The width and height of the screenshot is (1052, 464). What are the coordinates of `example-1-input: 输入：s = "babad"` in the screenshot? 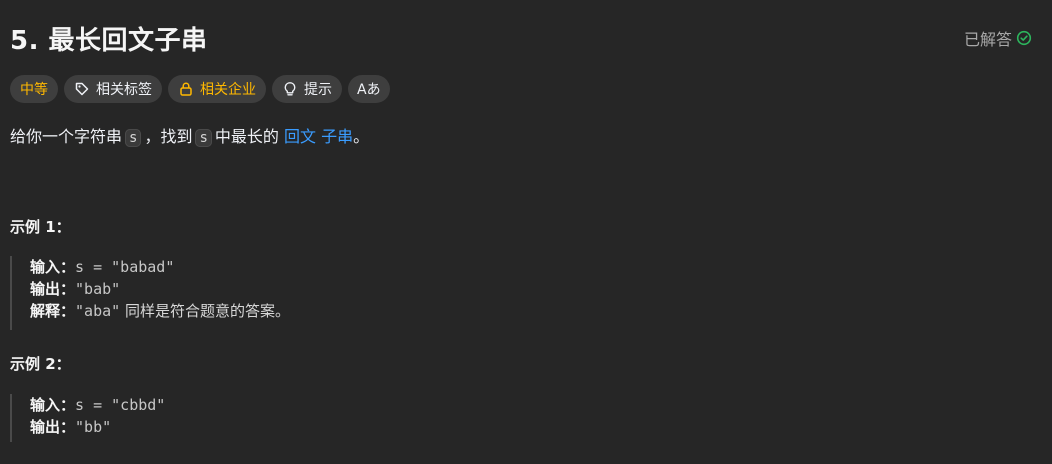 It's located at (160, 267).